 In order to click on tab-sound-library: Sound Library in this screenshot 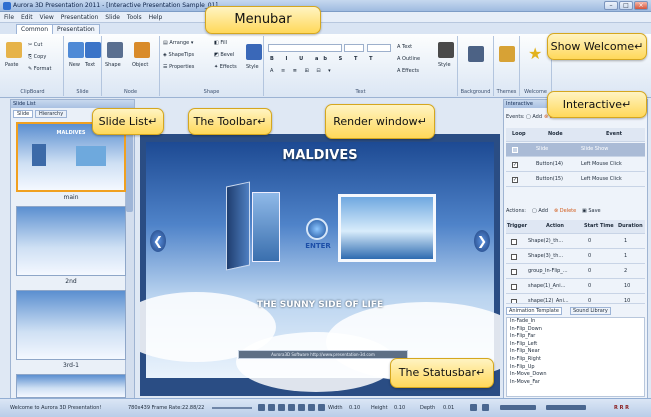, I will do `click(590, 311)`.